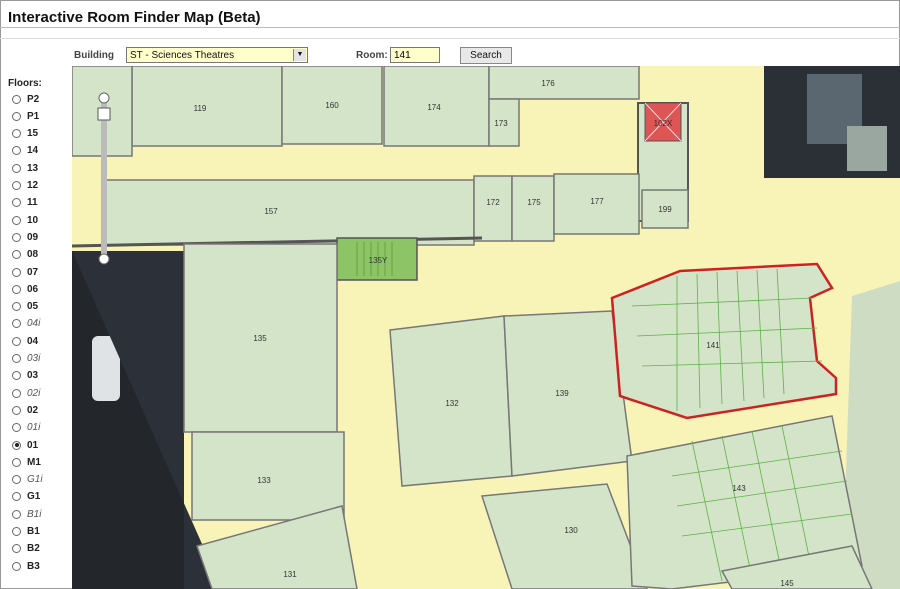  What do you see at coordinates (26, 566) in the screenshot?
I see `floor-option-b3: B3` at bounding box center [26, 566].